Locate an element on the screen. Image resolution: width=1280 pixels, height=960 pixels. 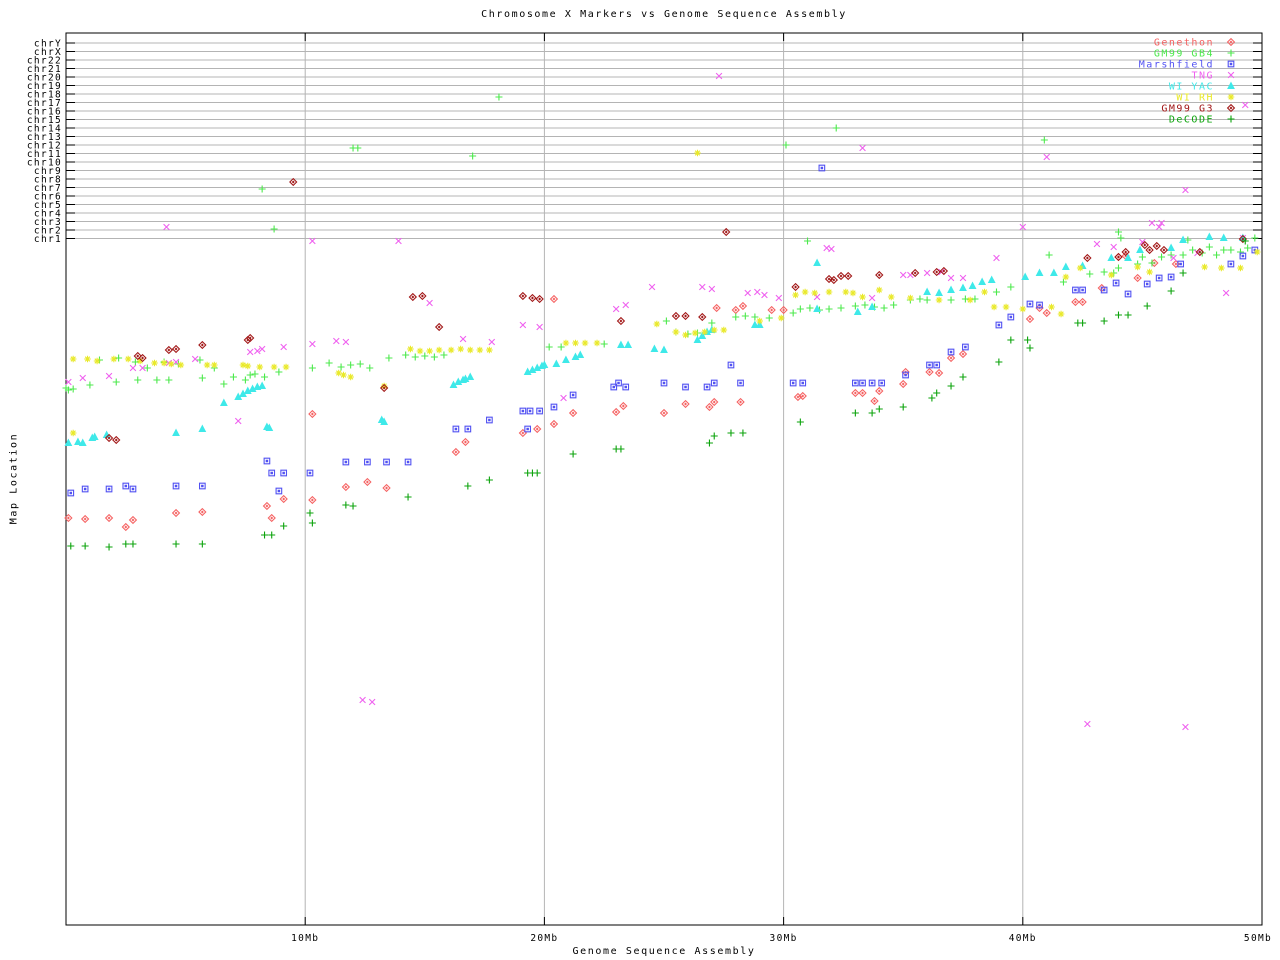
x-tick-label: 50Mb is located at coordinates (1258, 938).